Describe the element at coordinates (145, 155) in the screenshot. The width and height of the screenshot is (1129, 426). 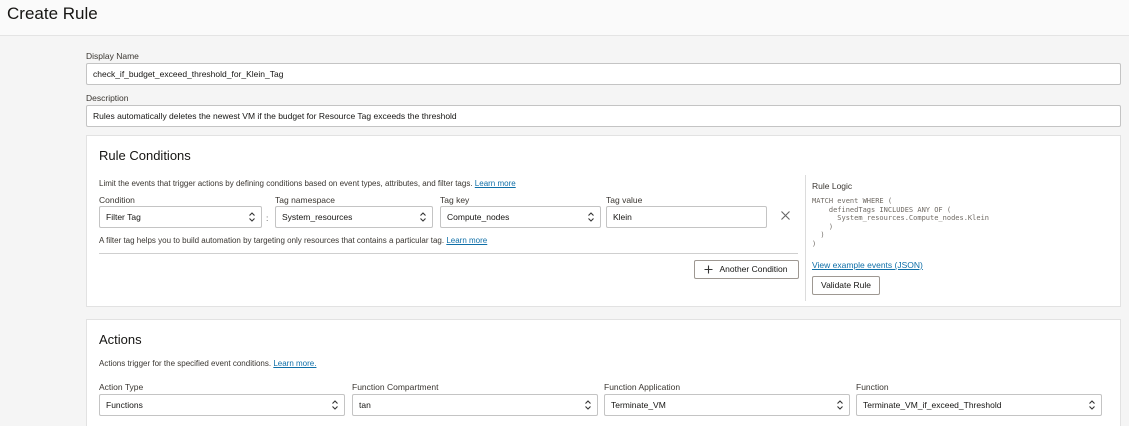
I see `rule-conditions-title: Rule Conditions` at that location.